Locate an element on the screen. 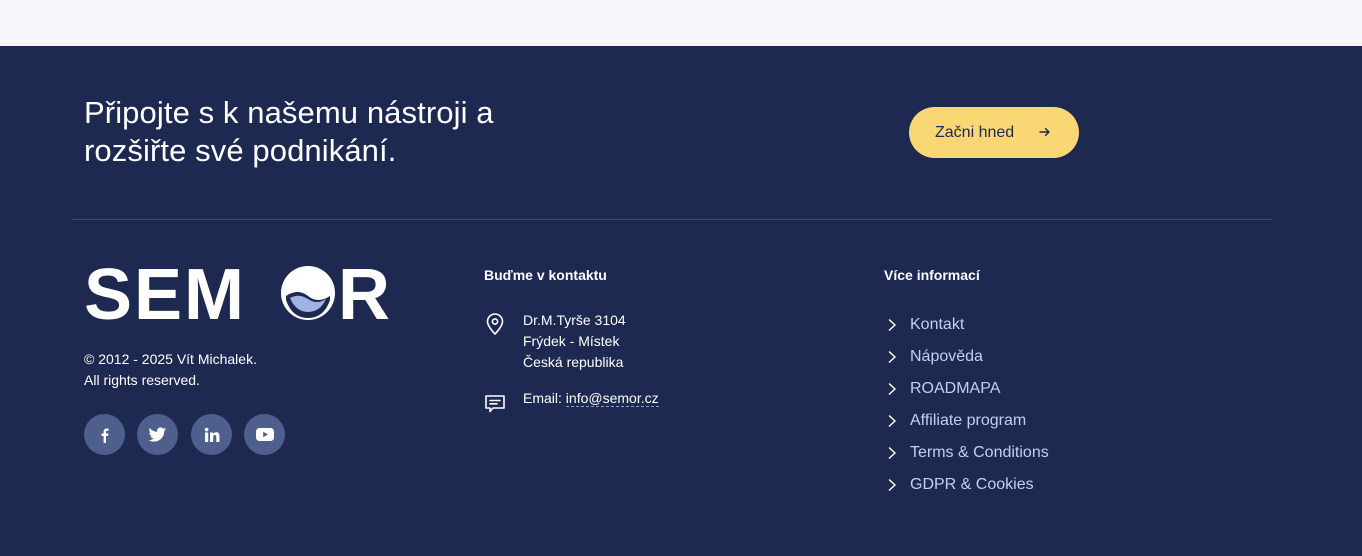 The width and height of the screenshot is (1362, 556). svg-text: R is located at coordinates (364, 294).